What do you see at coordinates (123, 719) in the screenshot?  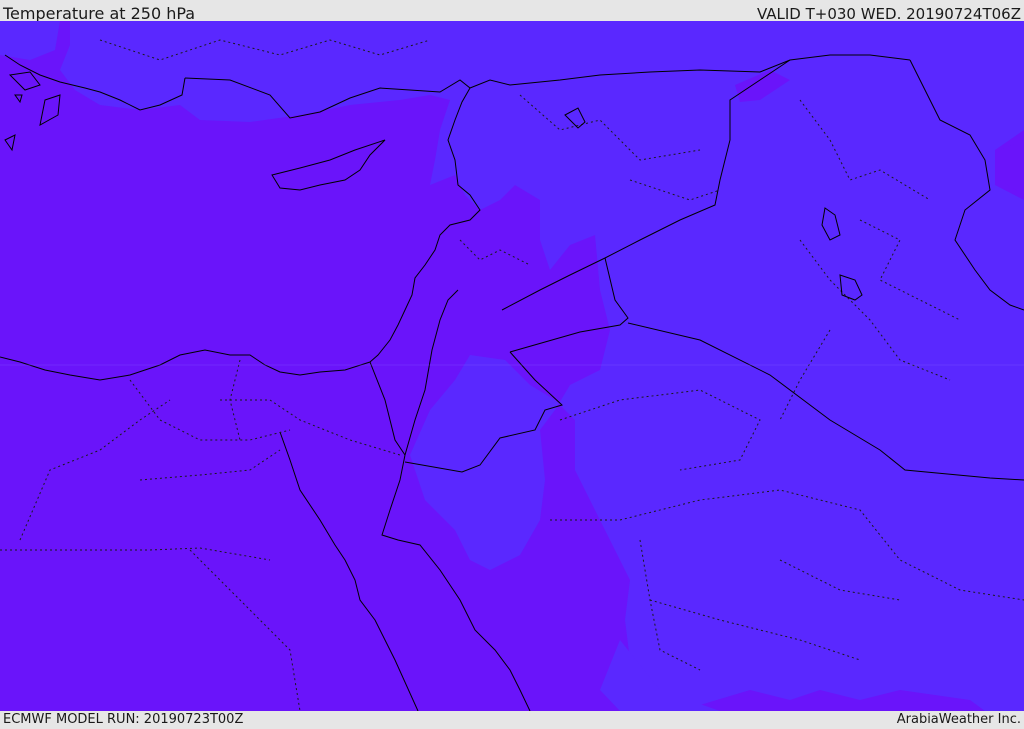 I see `model-run-label: ECMWF MODEL RUN: 20190723T00Z` at bounding box center [123, 719].